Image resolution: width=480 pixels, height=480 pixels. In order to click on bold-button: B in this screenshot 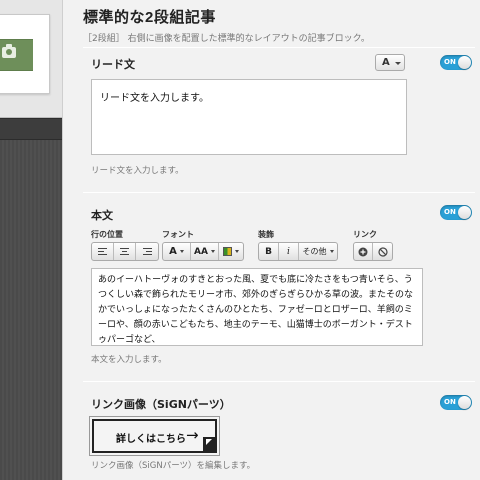, I will do `click(269, 251)`.